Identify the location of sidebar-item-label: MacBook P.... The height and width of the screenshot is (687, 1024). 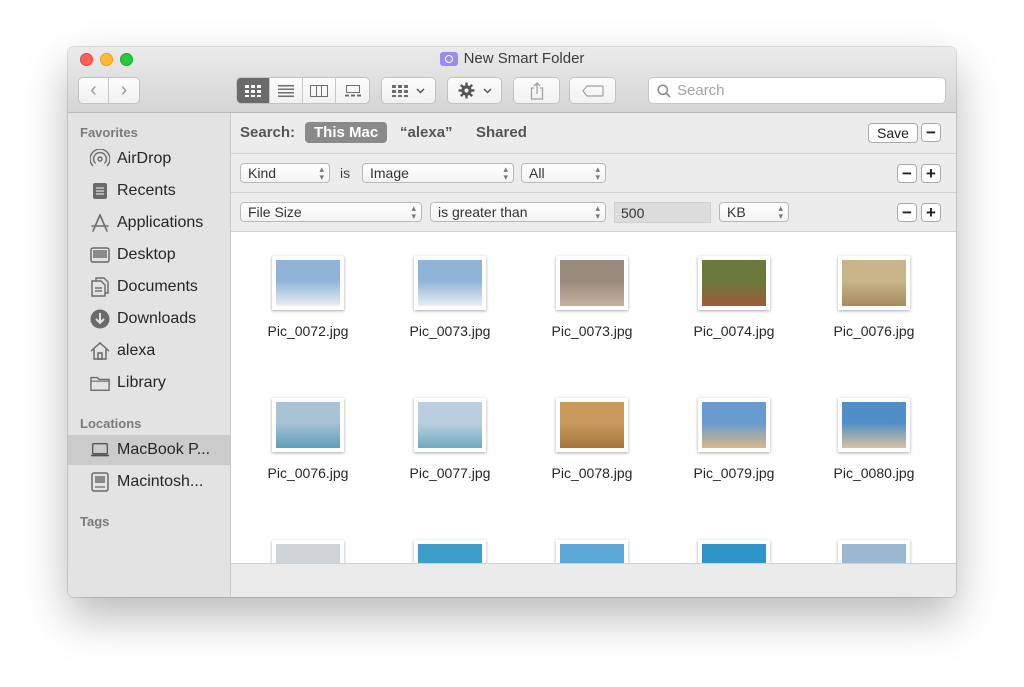
(164, 449).